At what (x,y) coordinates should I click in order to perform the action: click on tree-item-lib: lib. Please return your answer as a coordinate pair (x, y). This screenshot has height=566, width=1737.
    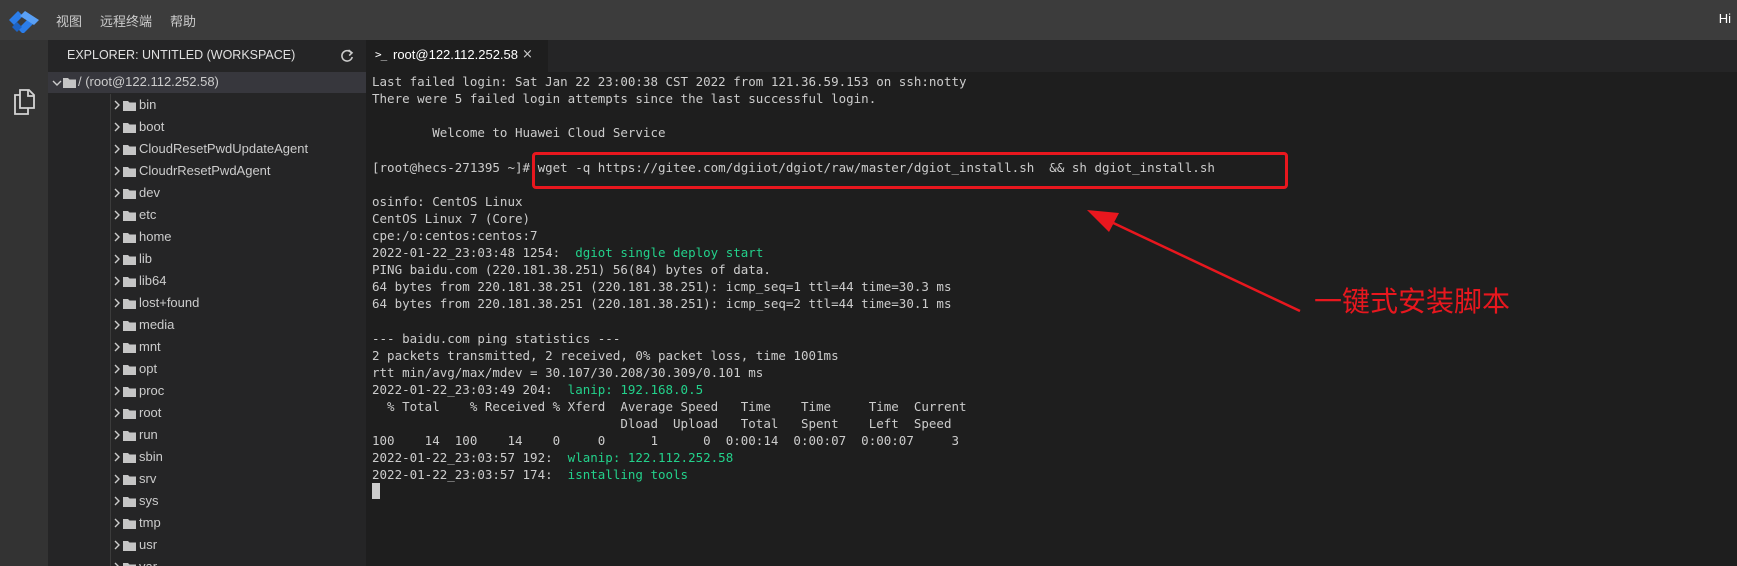
    Looking at the image, I should click on (207, 259).